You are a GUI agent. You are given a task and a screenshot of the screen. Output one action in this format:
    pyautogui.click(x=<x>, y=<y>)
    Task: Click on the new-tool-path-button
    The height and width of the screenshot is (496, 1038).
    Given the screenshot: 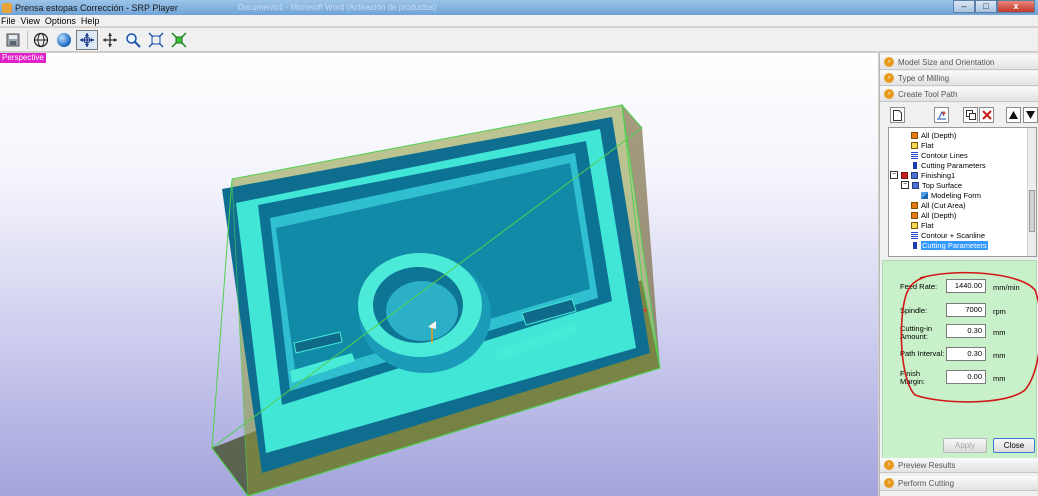 What is the action you would take?
    pyautogui.click(x=897, y=115)
    